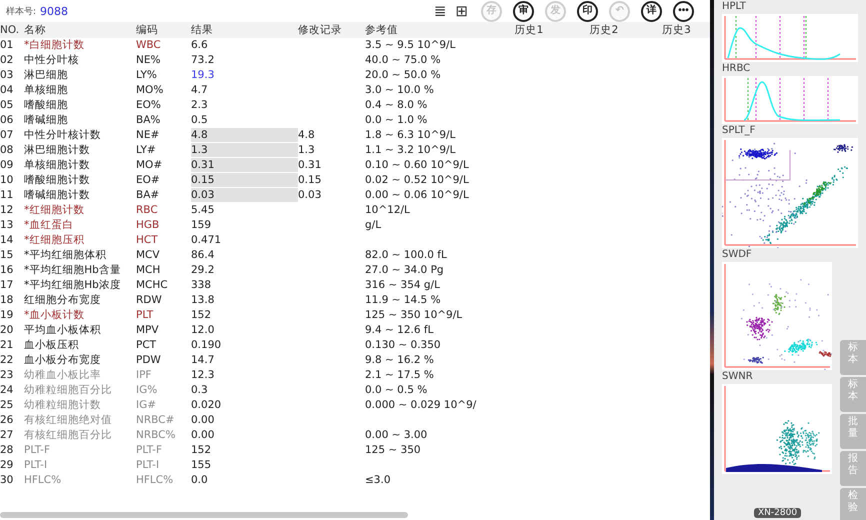 This screenshot has height=520, width=866. I want to click on table-cell-text: 0.15, so click(310, 180).